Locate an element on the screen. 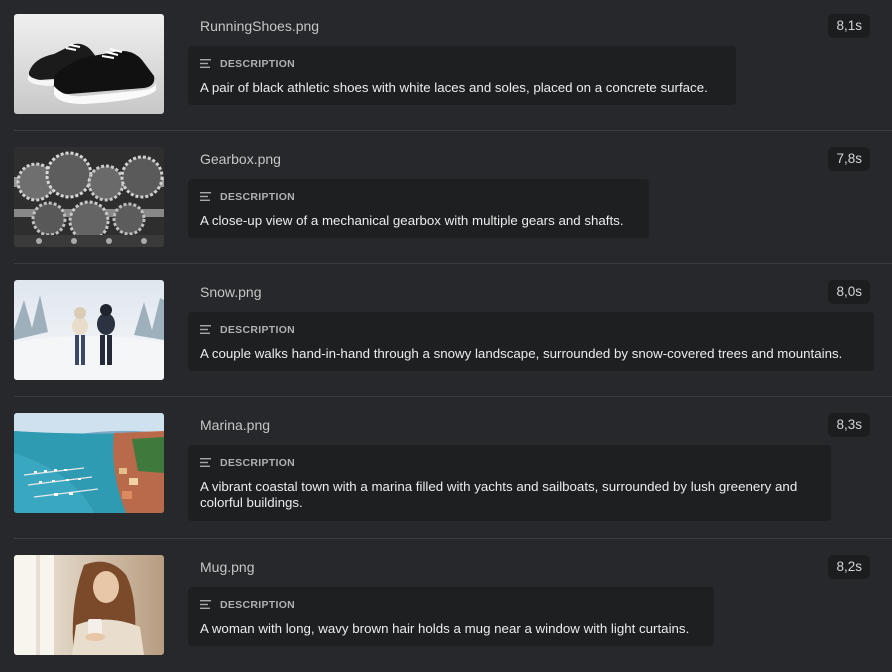 This screenshot has width=892, height=672. duration-badge: 8,1s is located at coordinates (849, 26).